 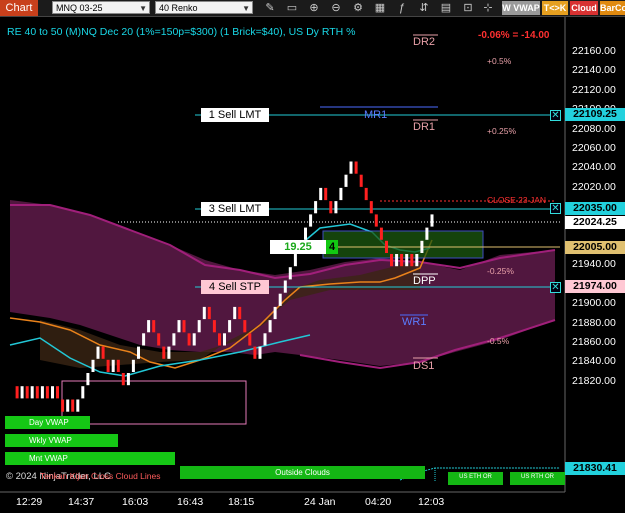 What do you see at coordinates (595, 208) in the screenshot?
I see `sell3-price-badge: 22035.00` at bounding box center [595, 208].